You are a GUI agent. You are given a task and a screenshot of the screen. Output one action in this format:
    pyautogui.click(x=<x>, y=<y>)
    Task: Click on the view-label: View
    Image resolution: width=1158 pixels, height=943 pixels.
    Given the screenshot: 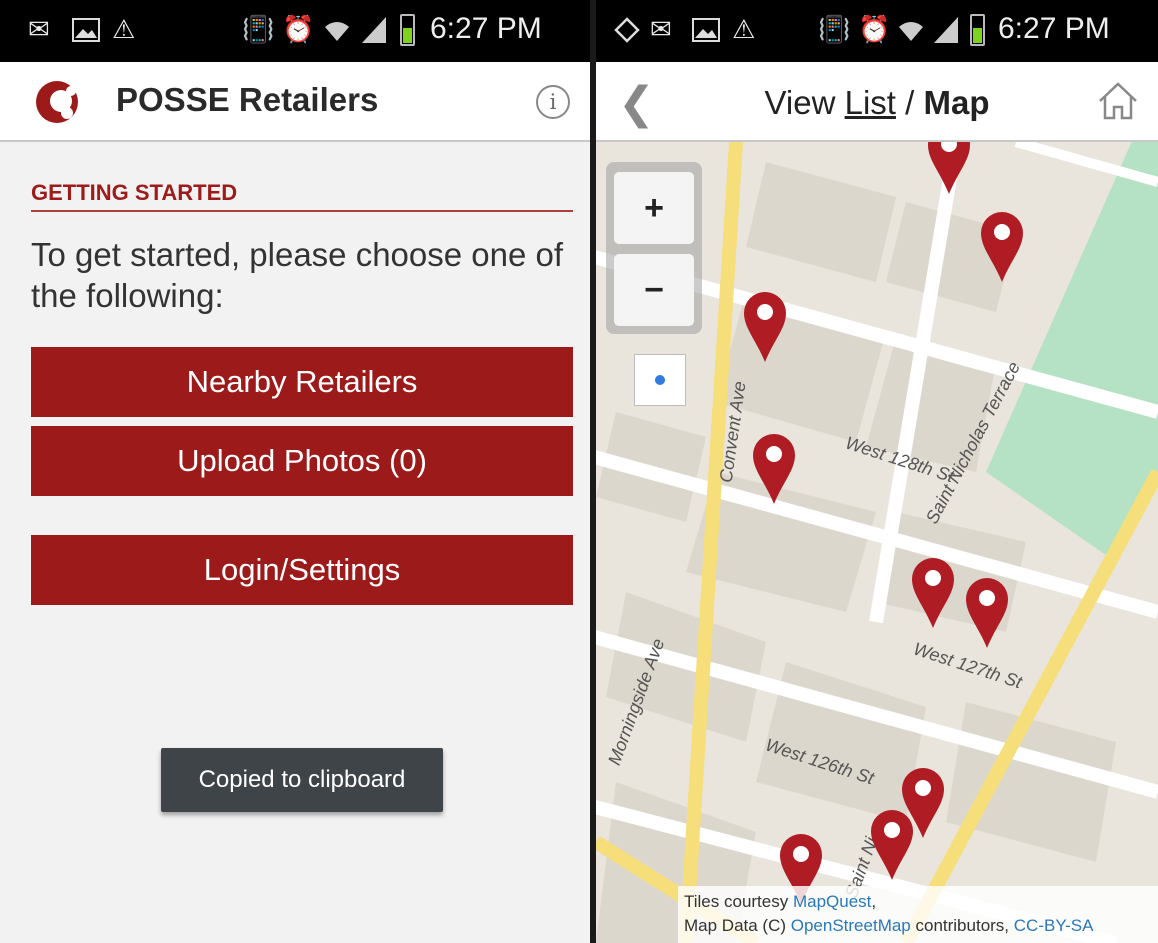 What is the action you would take?
    pyautogui.click(x=800, y=102)
    